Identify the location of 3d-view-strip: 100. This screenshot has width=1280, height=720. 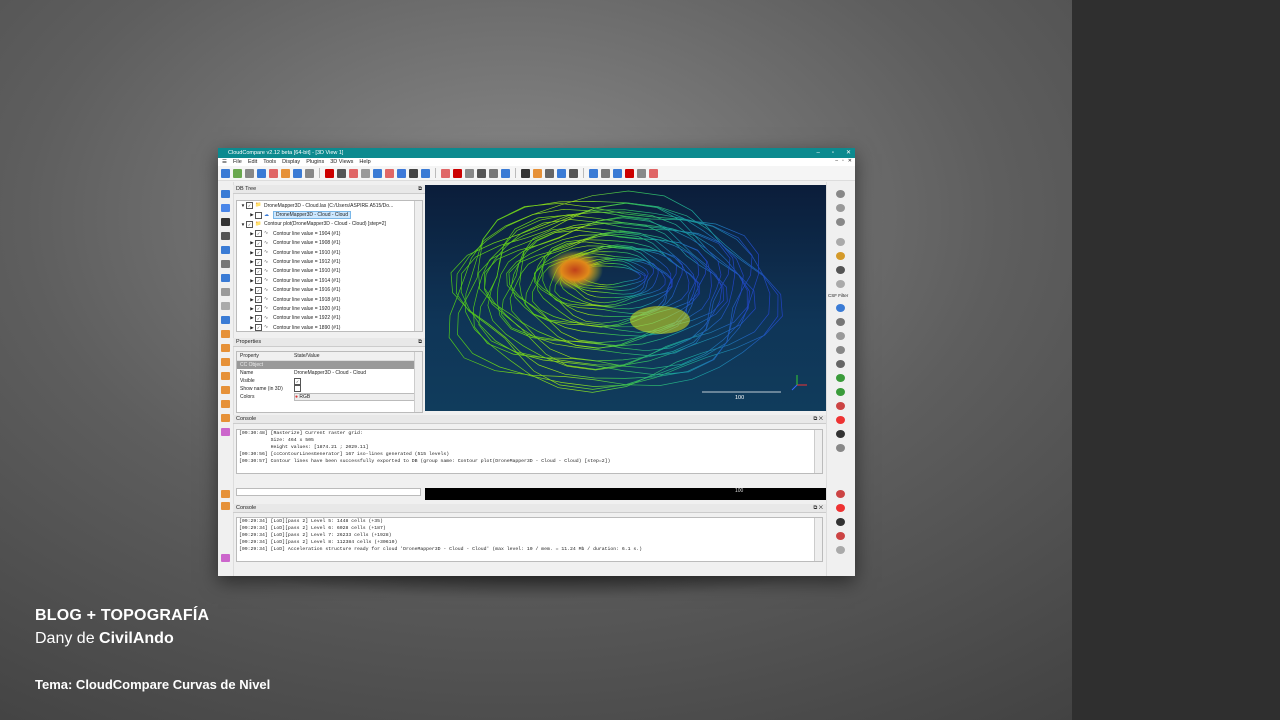
(625, 494).